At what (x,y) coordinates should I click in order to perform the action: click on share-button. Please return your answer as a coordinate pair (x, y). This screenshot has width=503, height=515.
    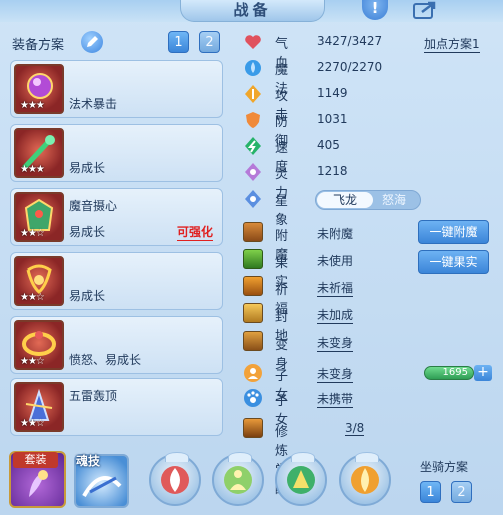
    Looking at the image, I should click on (425, 10).